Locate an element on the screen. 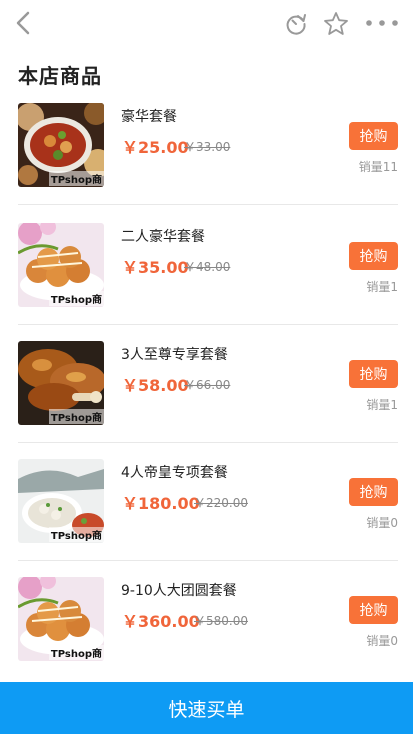 The width and height of the screenshot is (413, 734). product-original-price: ￥580.00 is located at coordinates (221, 621).